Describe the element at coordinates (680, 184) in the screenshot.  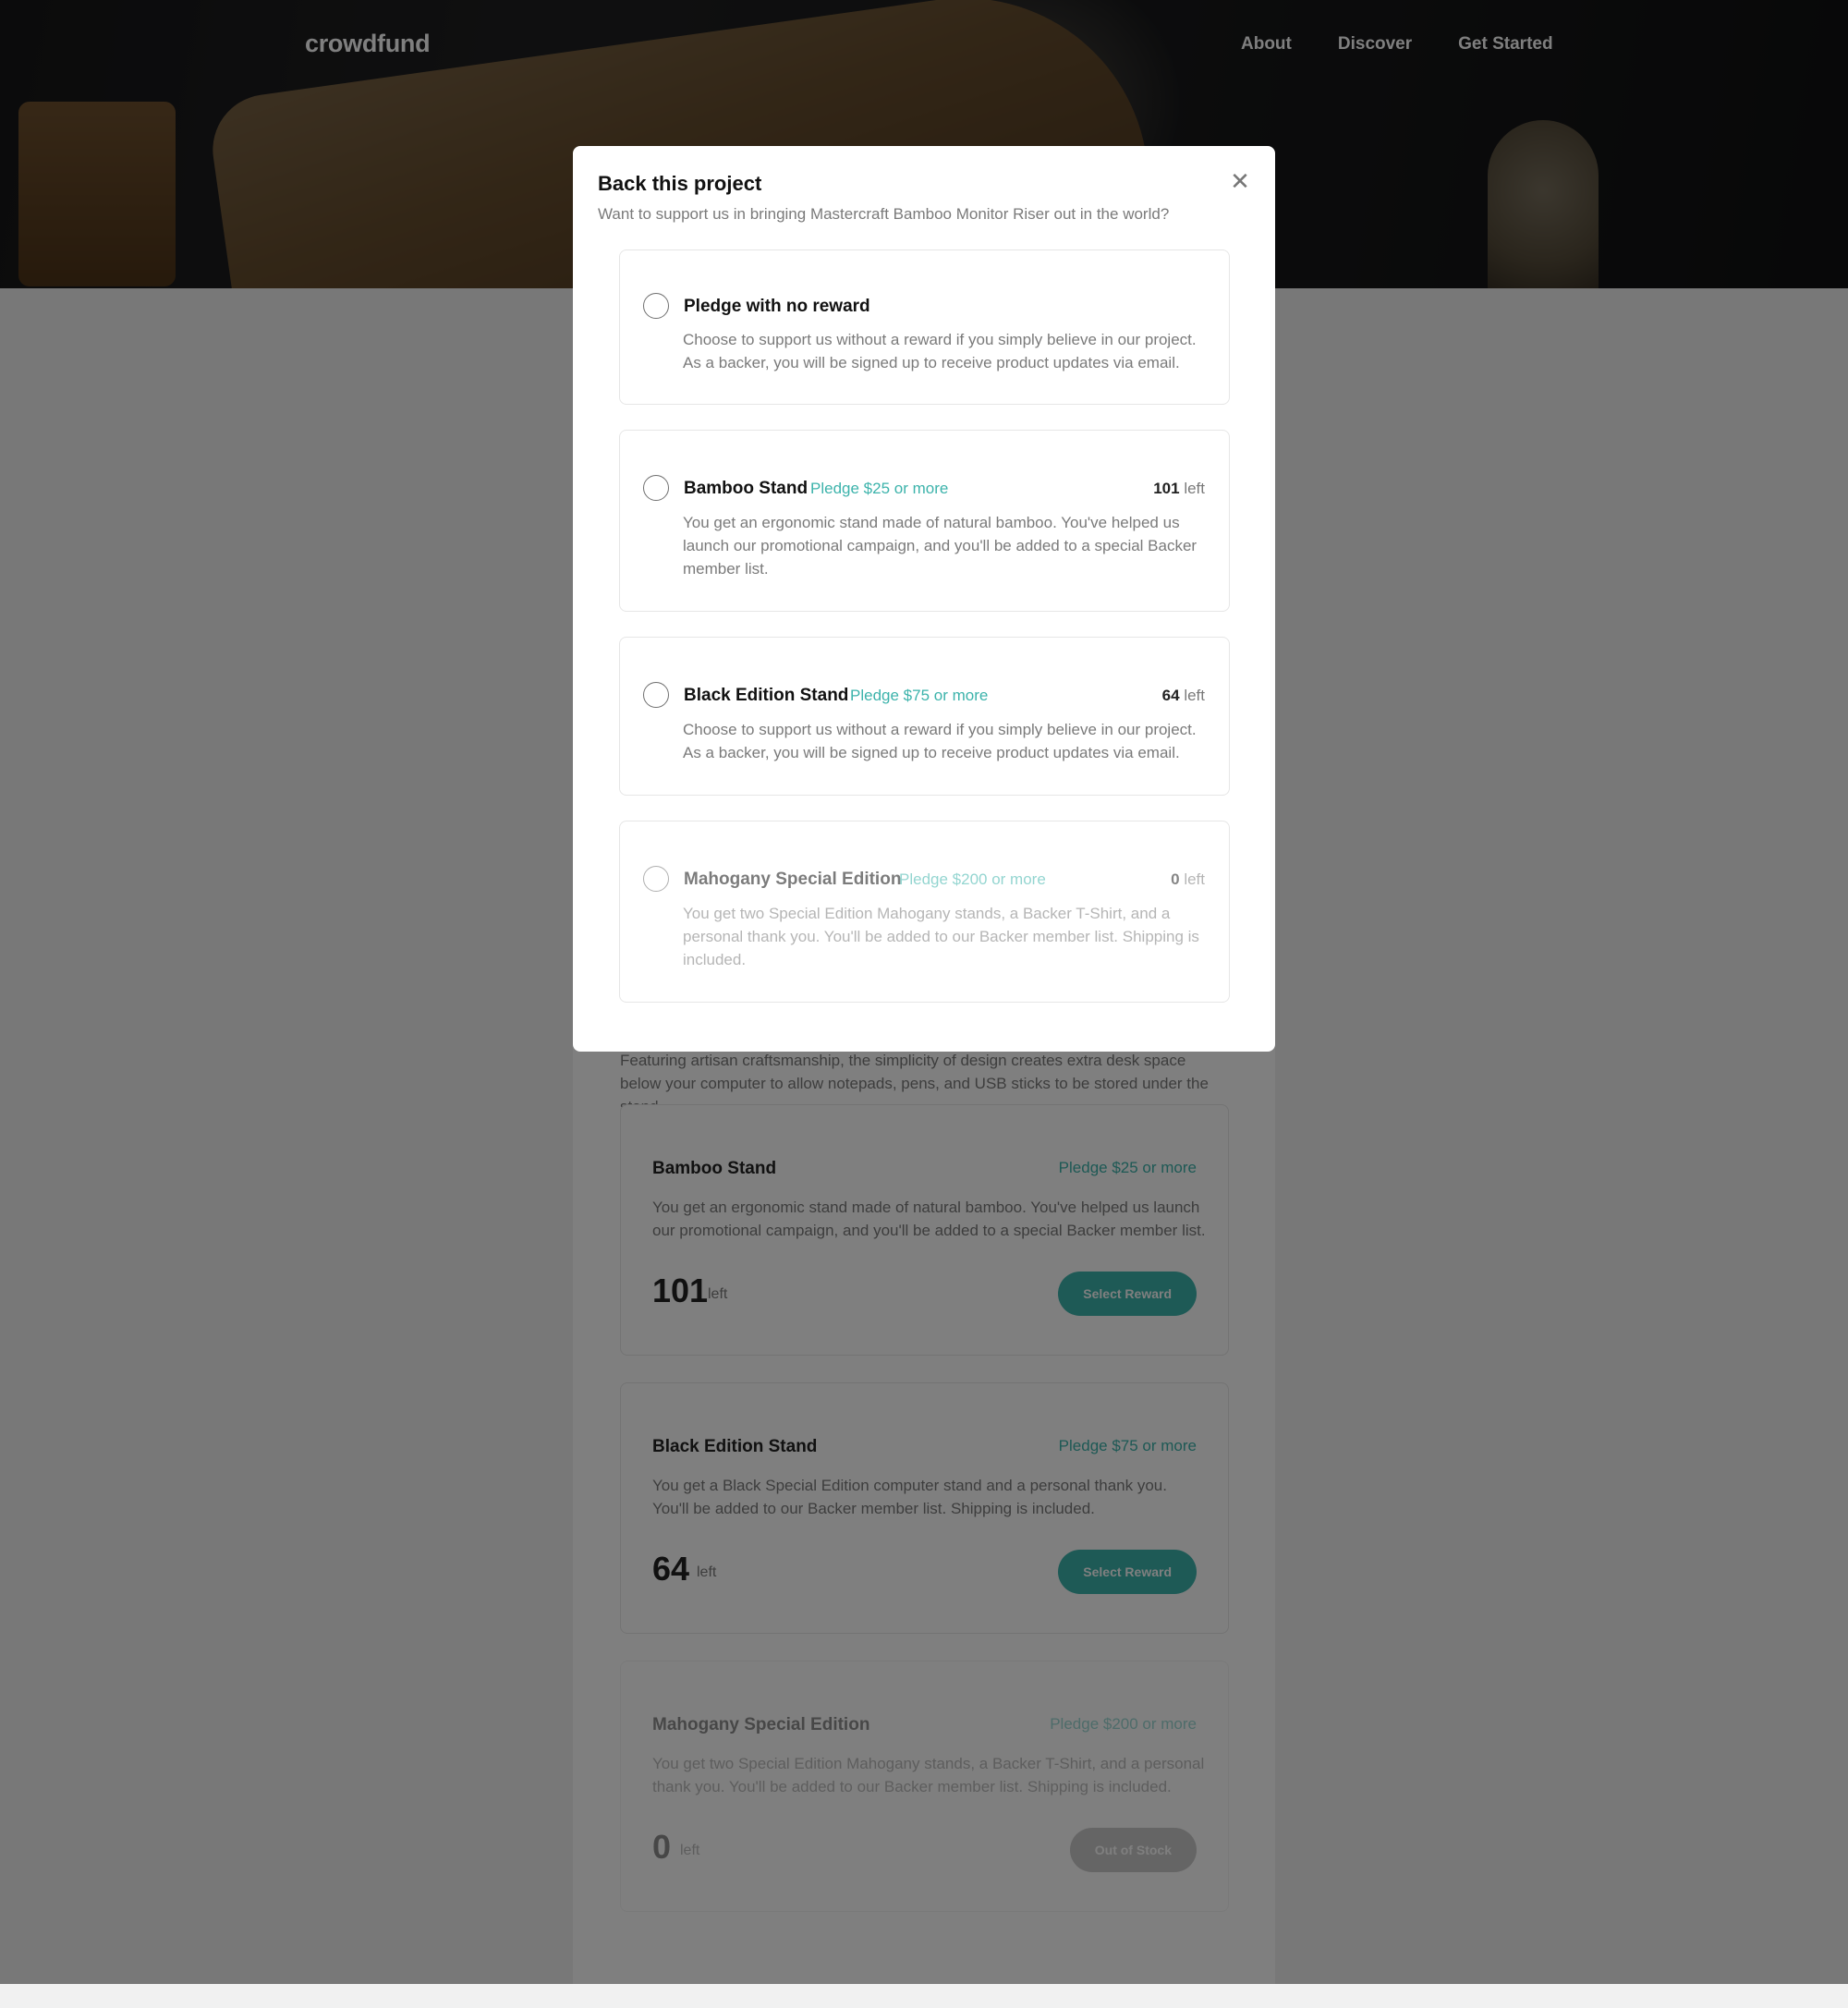
I see `modal-title: Back this project` at that location.